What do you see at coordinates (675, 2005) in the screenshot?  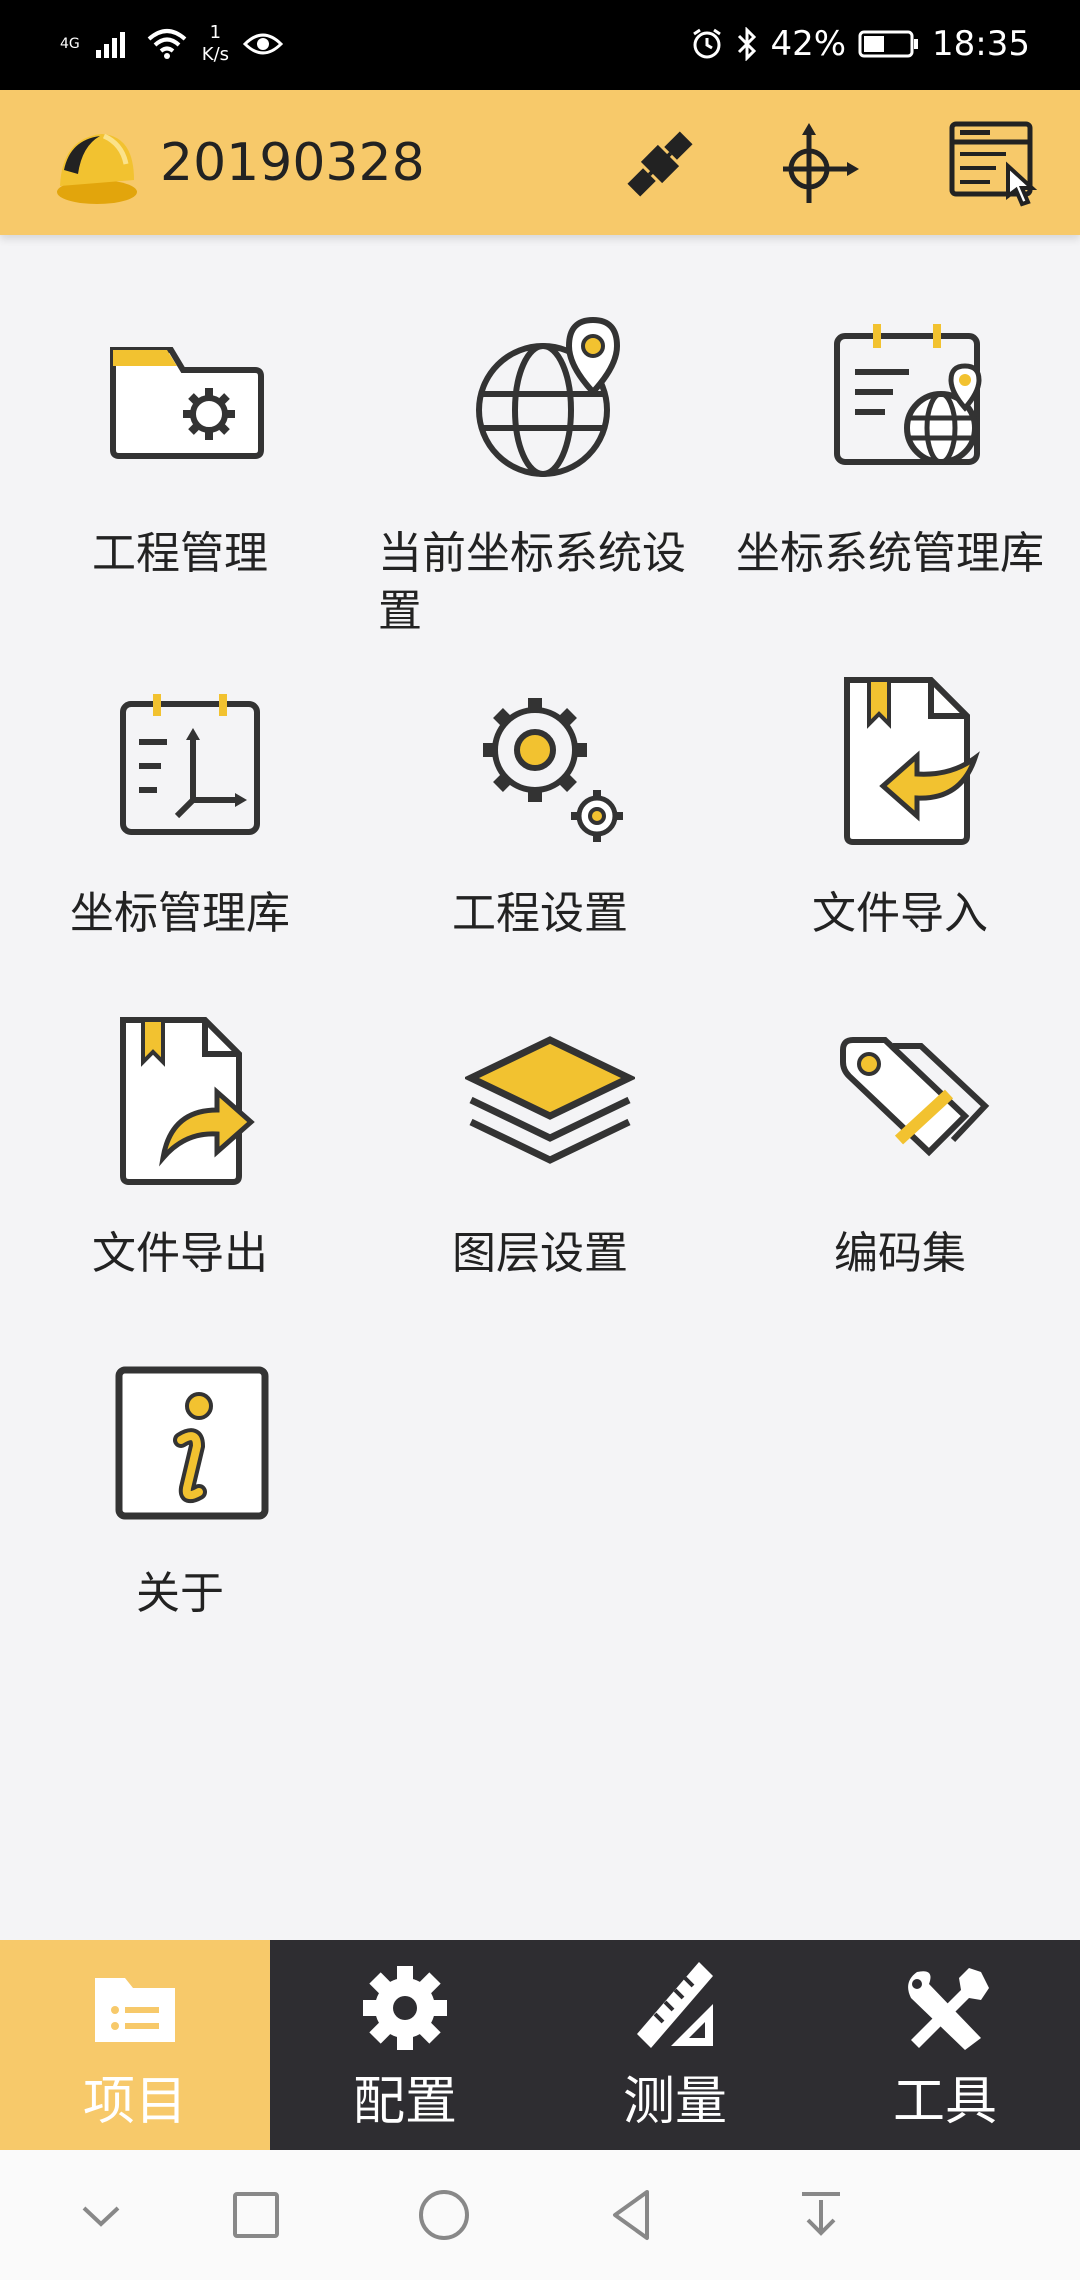 I see `ruler-triangle-icon` at bounding box center [675, 2005].